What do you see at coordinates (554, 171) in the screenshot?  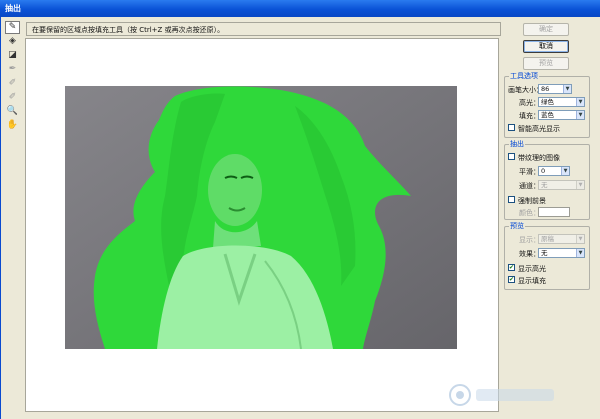 I see `smooth-field: 0 ▼` at bounding box center [554, 171].